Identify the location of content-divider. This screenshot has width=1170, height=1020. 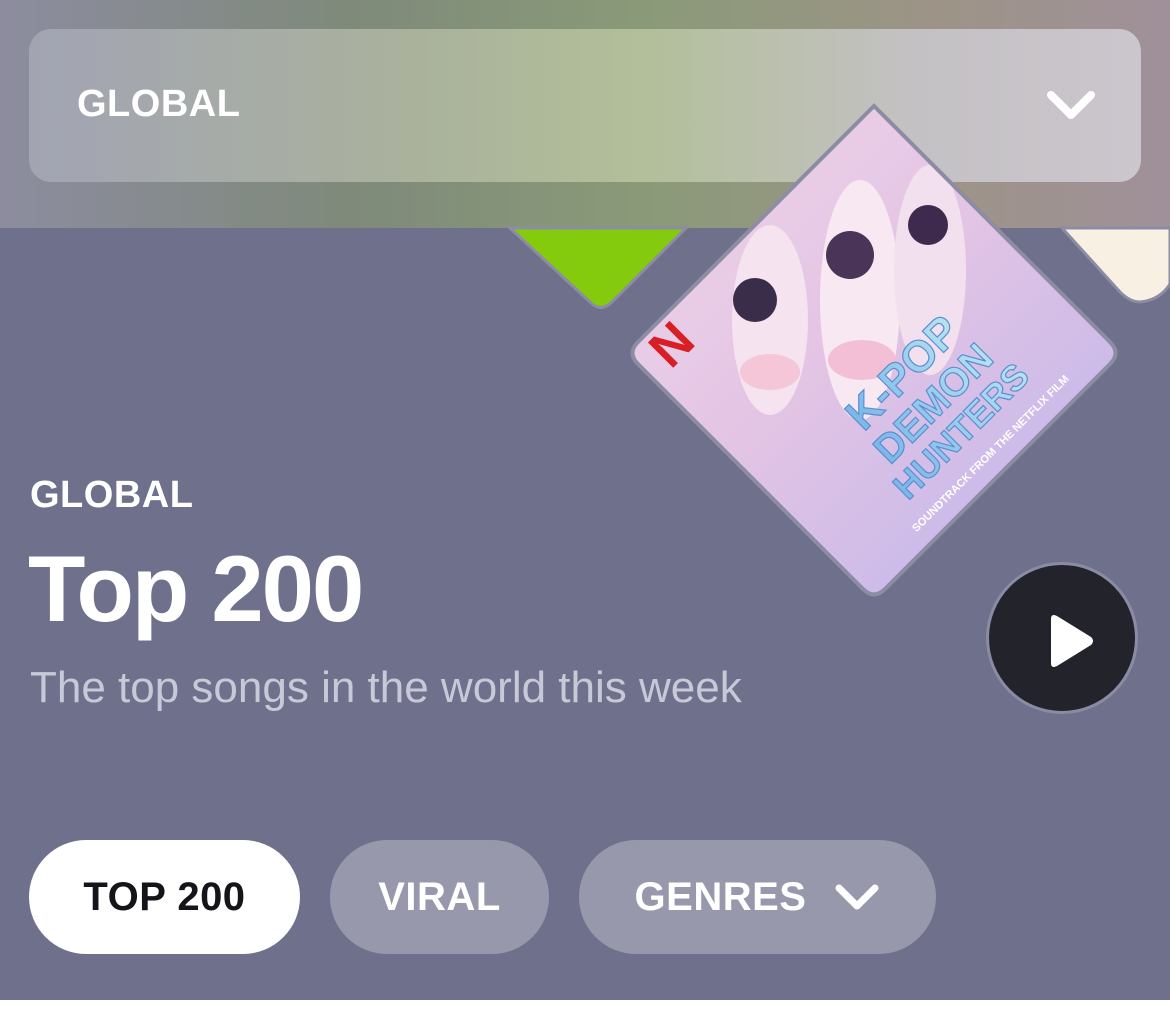
(585, 1010).